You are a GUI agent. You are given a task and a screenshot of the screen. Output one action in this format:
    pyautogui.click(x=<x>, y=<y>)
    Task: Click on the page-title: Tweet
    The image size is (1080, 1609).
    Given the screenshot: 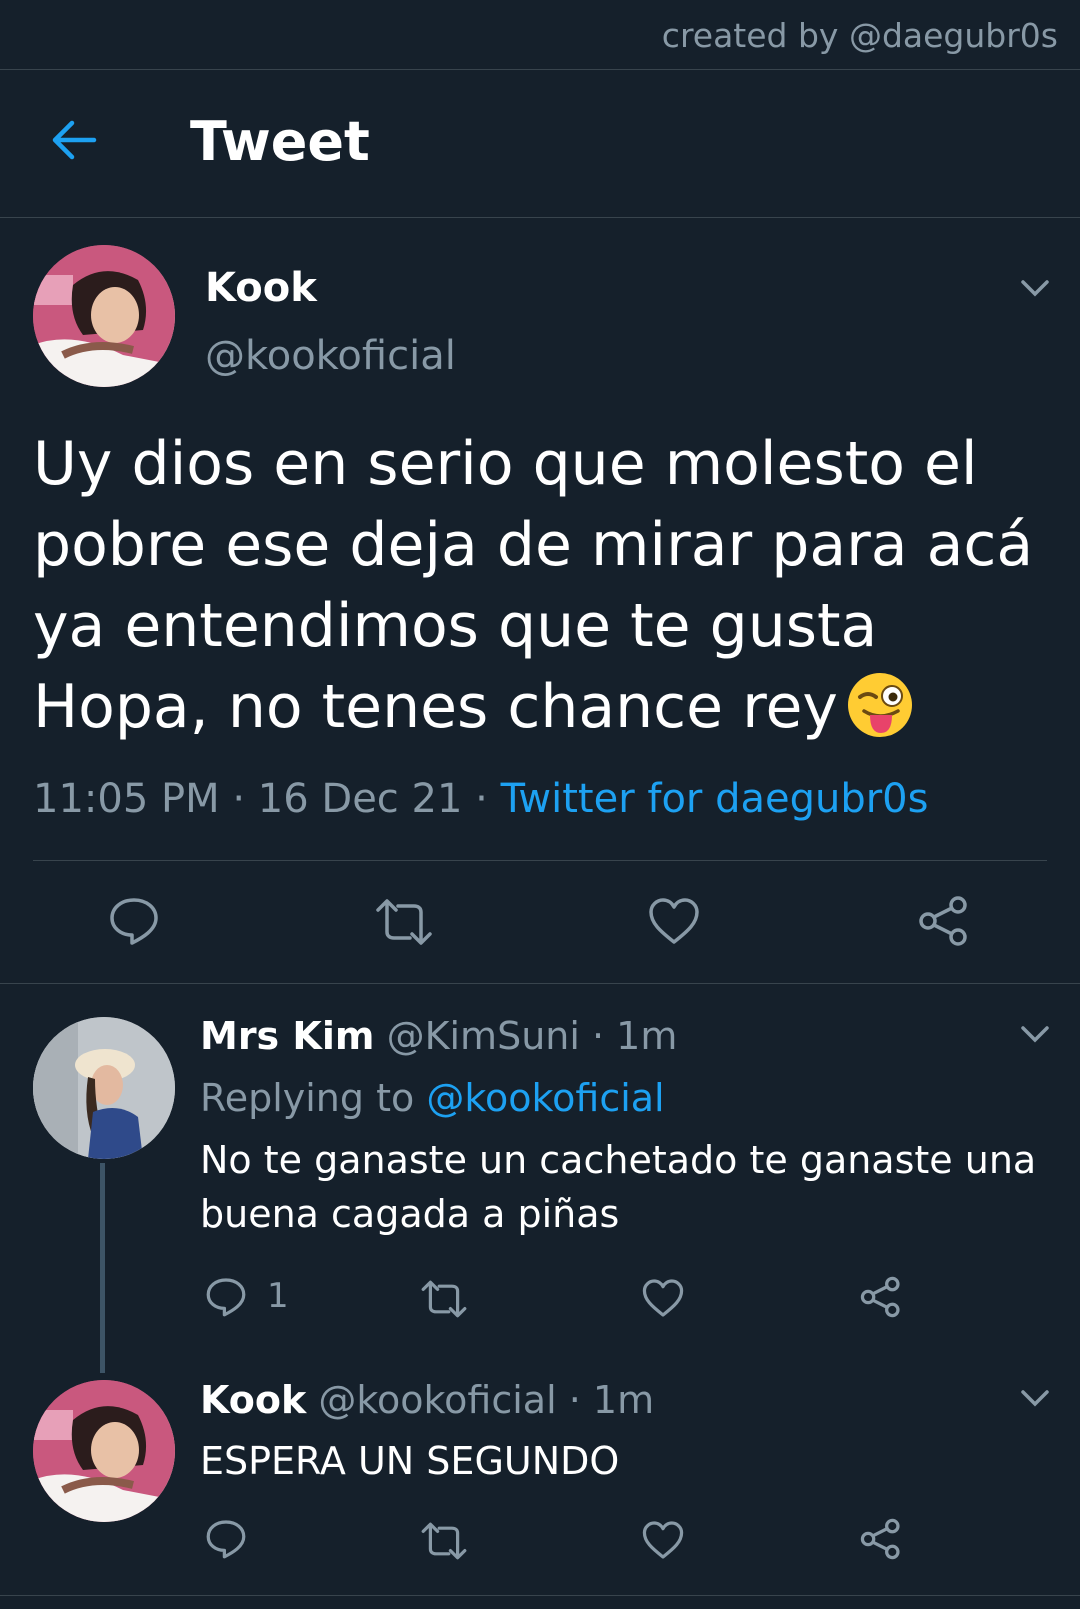 What is the action you would take?
    pyautogui.click(x=280, y=141)
    